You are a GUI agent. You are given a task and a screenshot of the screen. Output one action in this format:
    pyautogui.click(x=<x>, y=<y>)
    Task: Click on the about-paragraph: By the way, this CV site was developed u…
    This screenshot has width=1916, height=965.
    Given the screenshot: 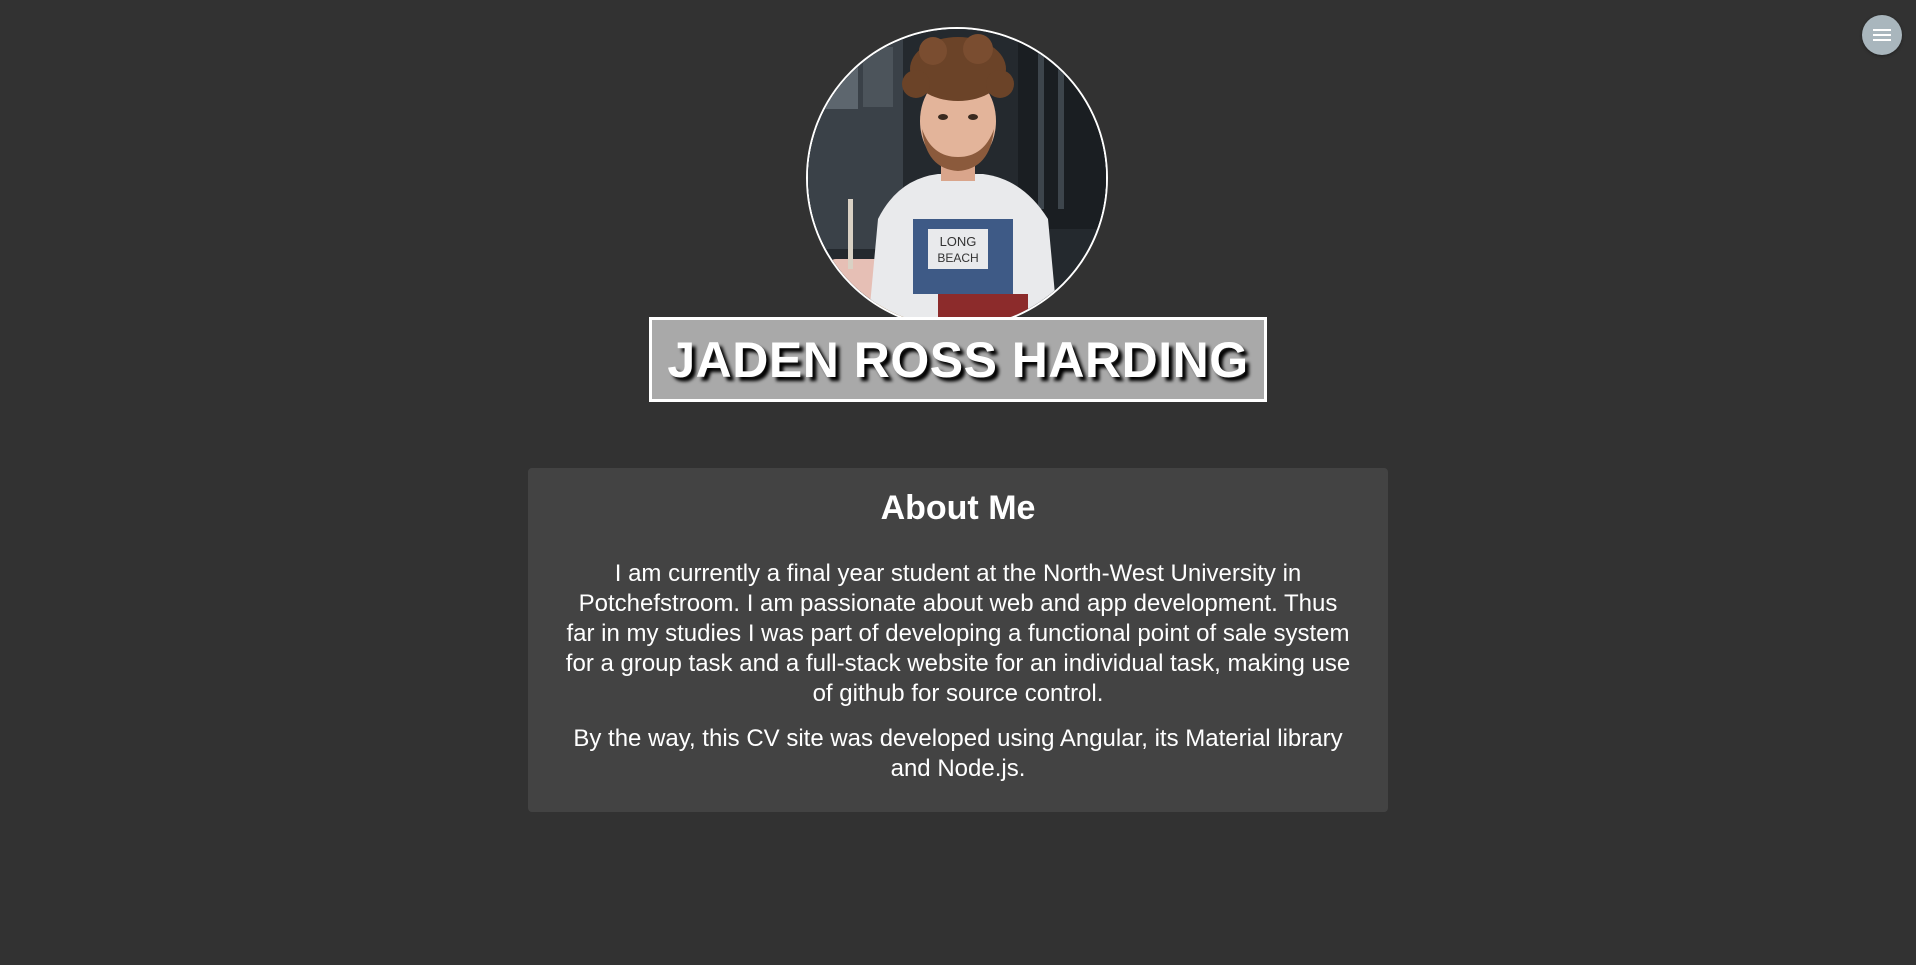 What is the action you would take?
    pyautogui.click(x=958, y=753)
    